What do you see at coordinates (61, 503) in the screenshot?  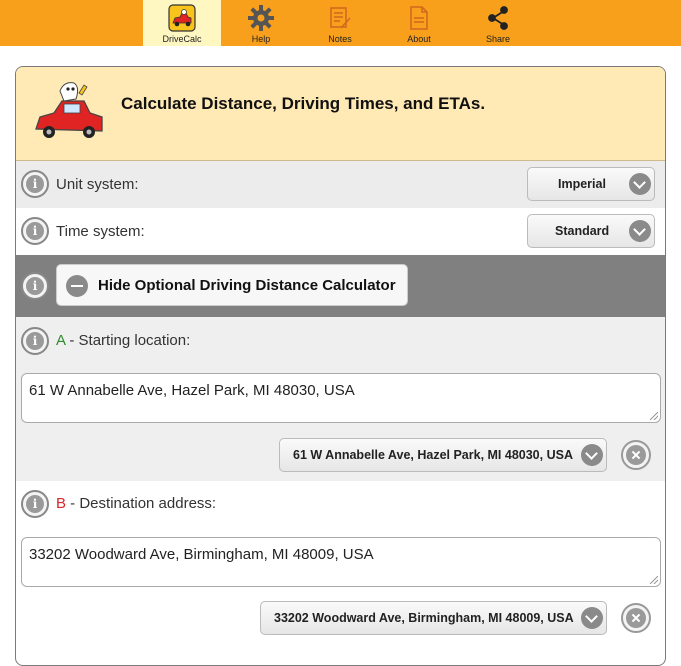 I see `letter-b: B` at bounding box center [61, 503].